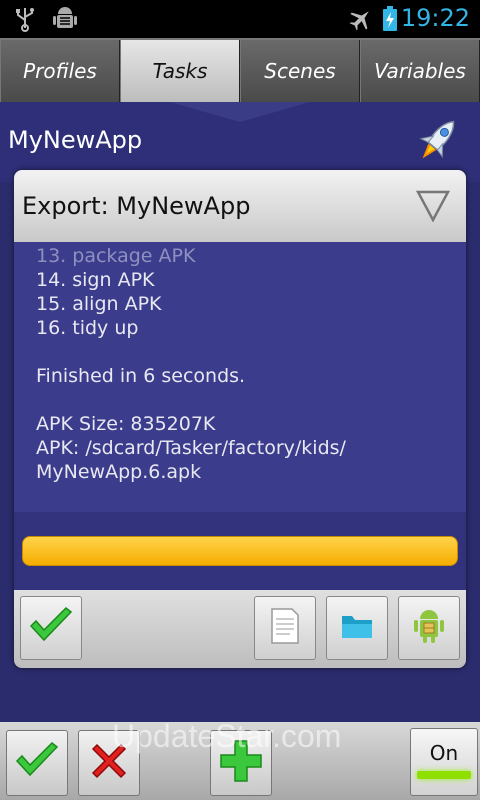 This screenshot has width=480, height=800. Describe the element at coordinates (180, 71) in the screenshot. I see `tab-tasks: Tasks` at that location.